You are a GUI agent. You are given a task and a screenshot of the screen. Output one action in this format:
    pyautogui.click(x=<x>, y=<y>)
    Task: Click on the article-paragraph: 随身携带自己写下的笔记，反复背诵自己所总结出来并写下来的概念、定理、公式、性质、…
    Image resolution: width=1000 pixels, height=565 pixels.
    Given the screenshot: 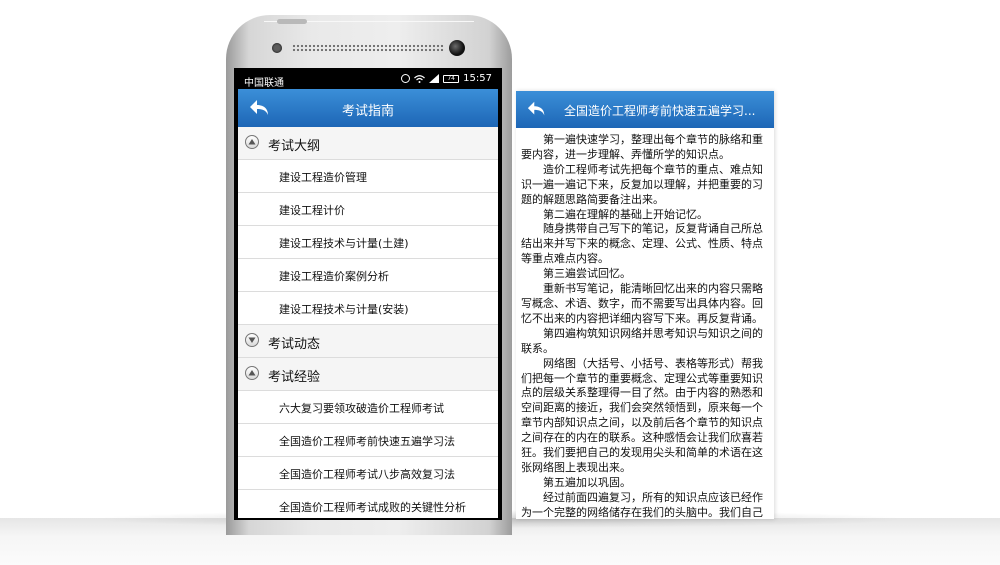 What is the action you would take?
    pyautogui.click(x=642, y=244)
    